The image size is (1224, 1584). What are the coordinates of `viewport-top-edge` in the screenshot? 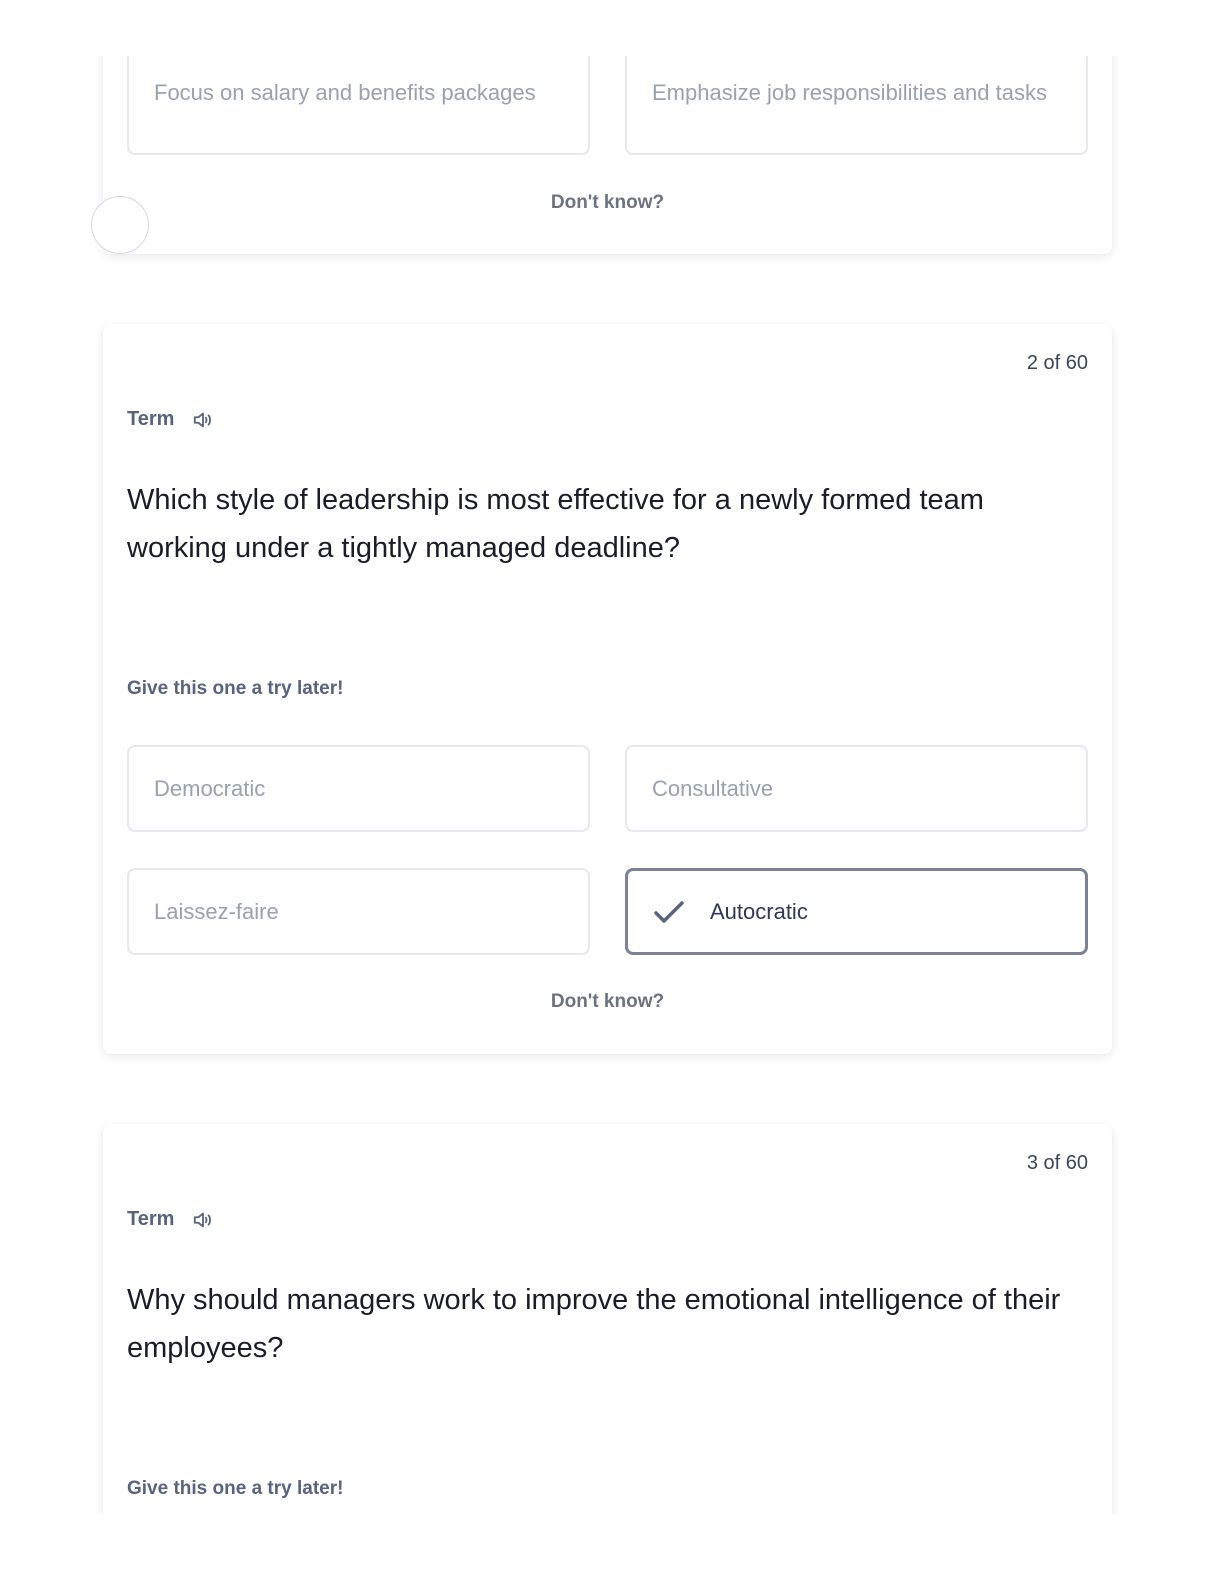 It's located at (612, 28).